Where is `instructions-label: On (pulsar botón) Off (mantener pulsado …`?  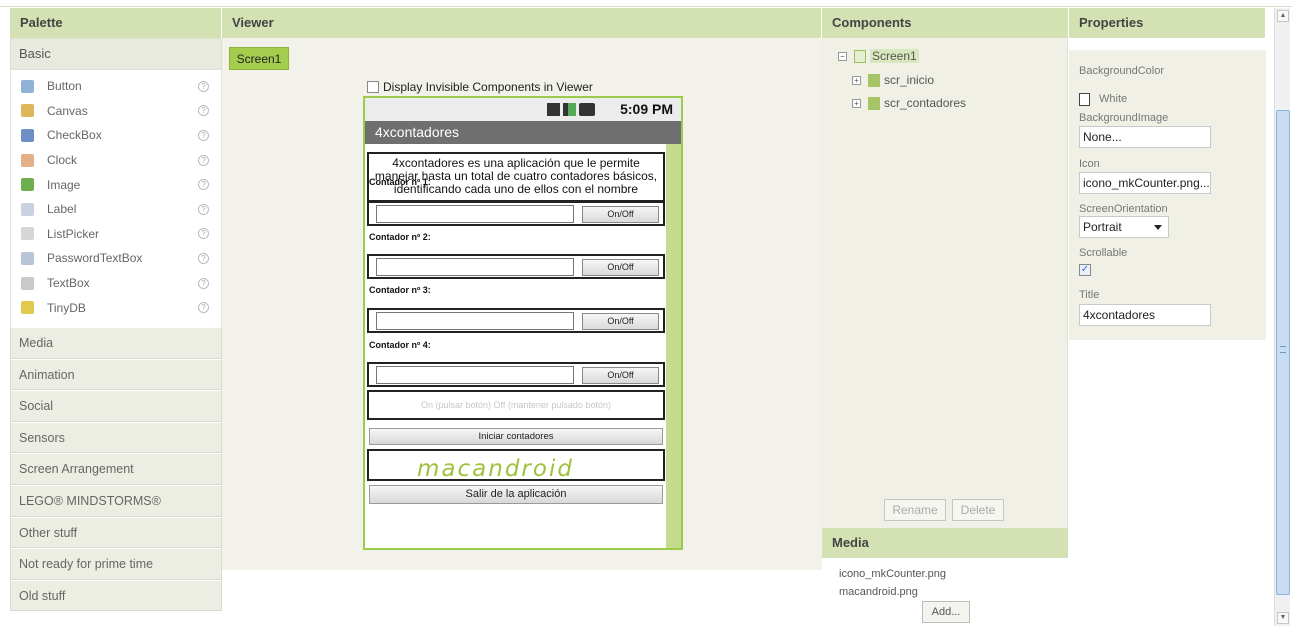 instructions-label: On (pulsar botón) Off (mantener pulsado … is located at coordinates (516, 405).